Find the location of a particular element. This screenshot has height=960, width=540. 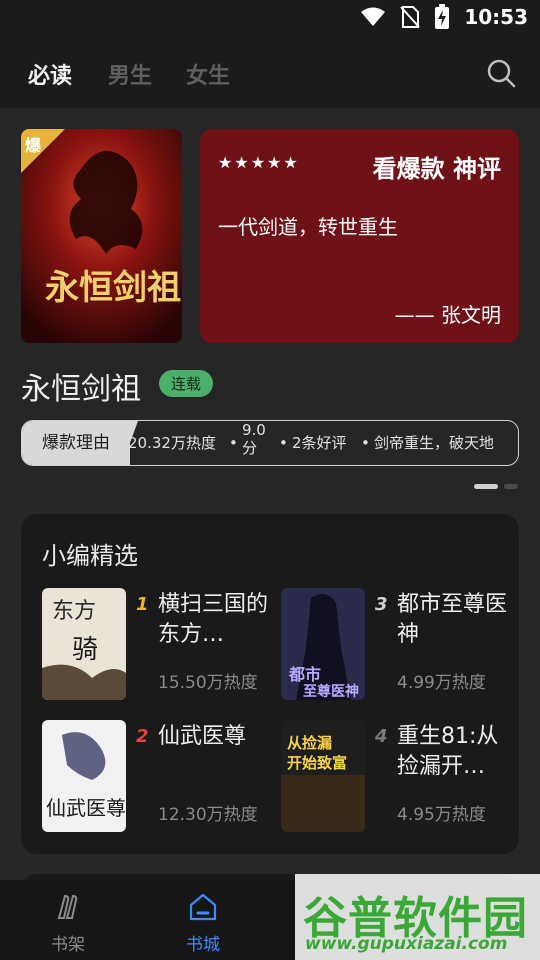

rank-number: 2 is located at coordinates (142, 736).